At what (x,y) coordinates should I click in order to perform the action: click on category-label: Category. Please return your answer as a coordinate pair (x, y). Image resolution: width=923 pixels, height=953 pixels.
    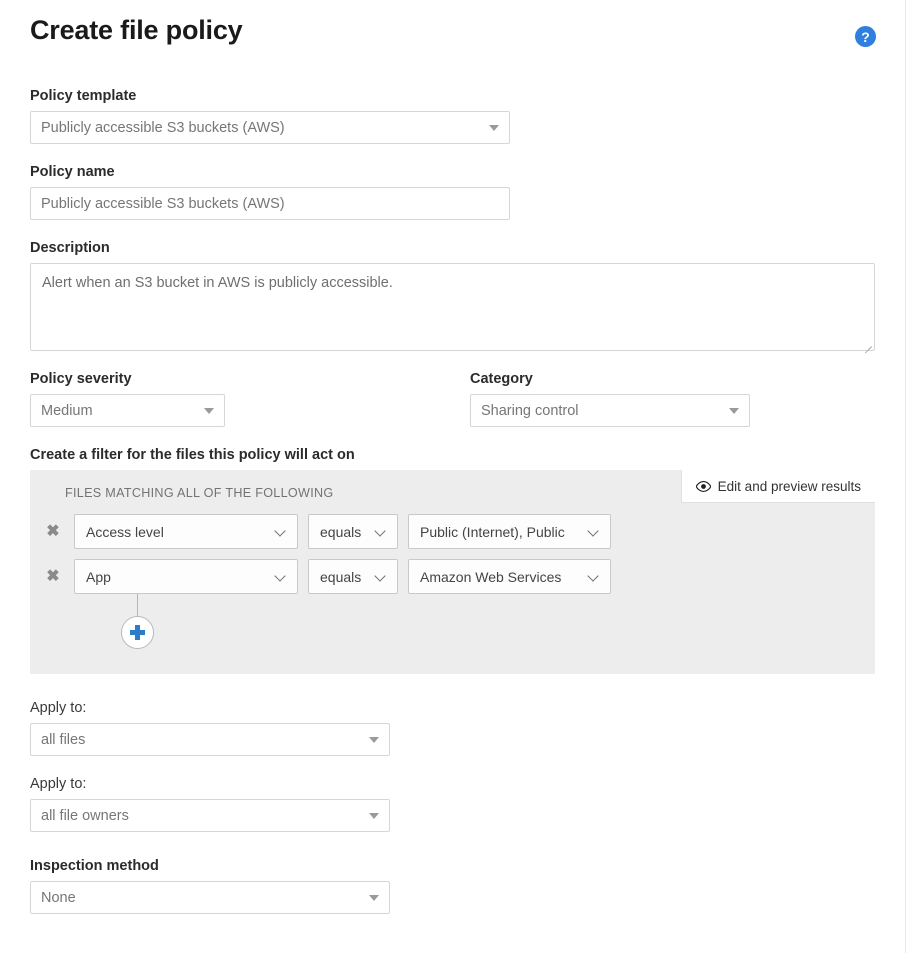
    Looking at the image, I should click on (501, 379).